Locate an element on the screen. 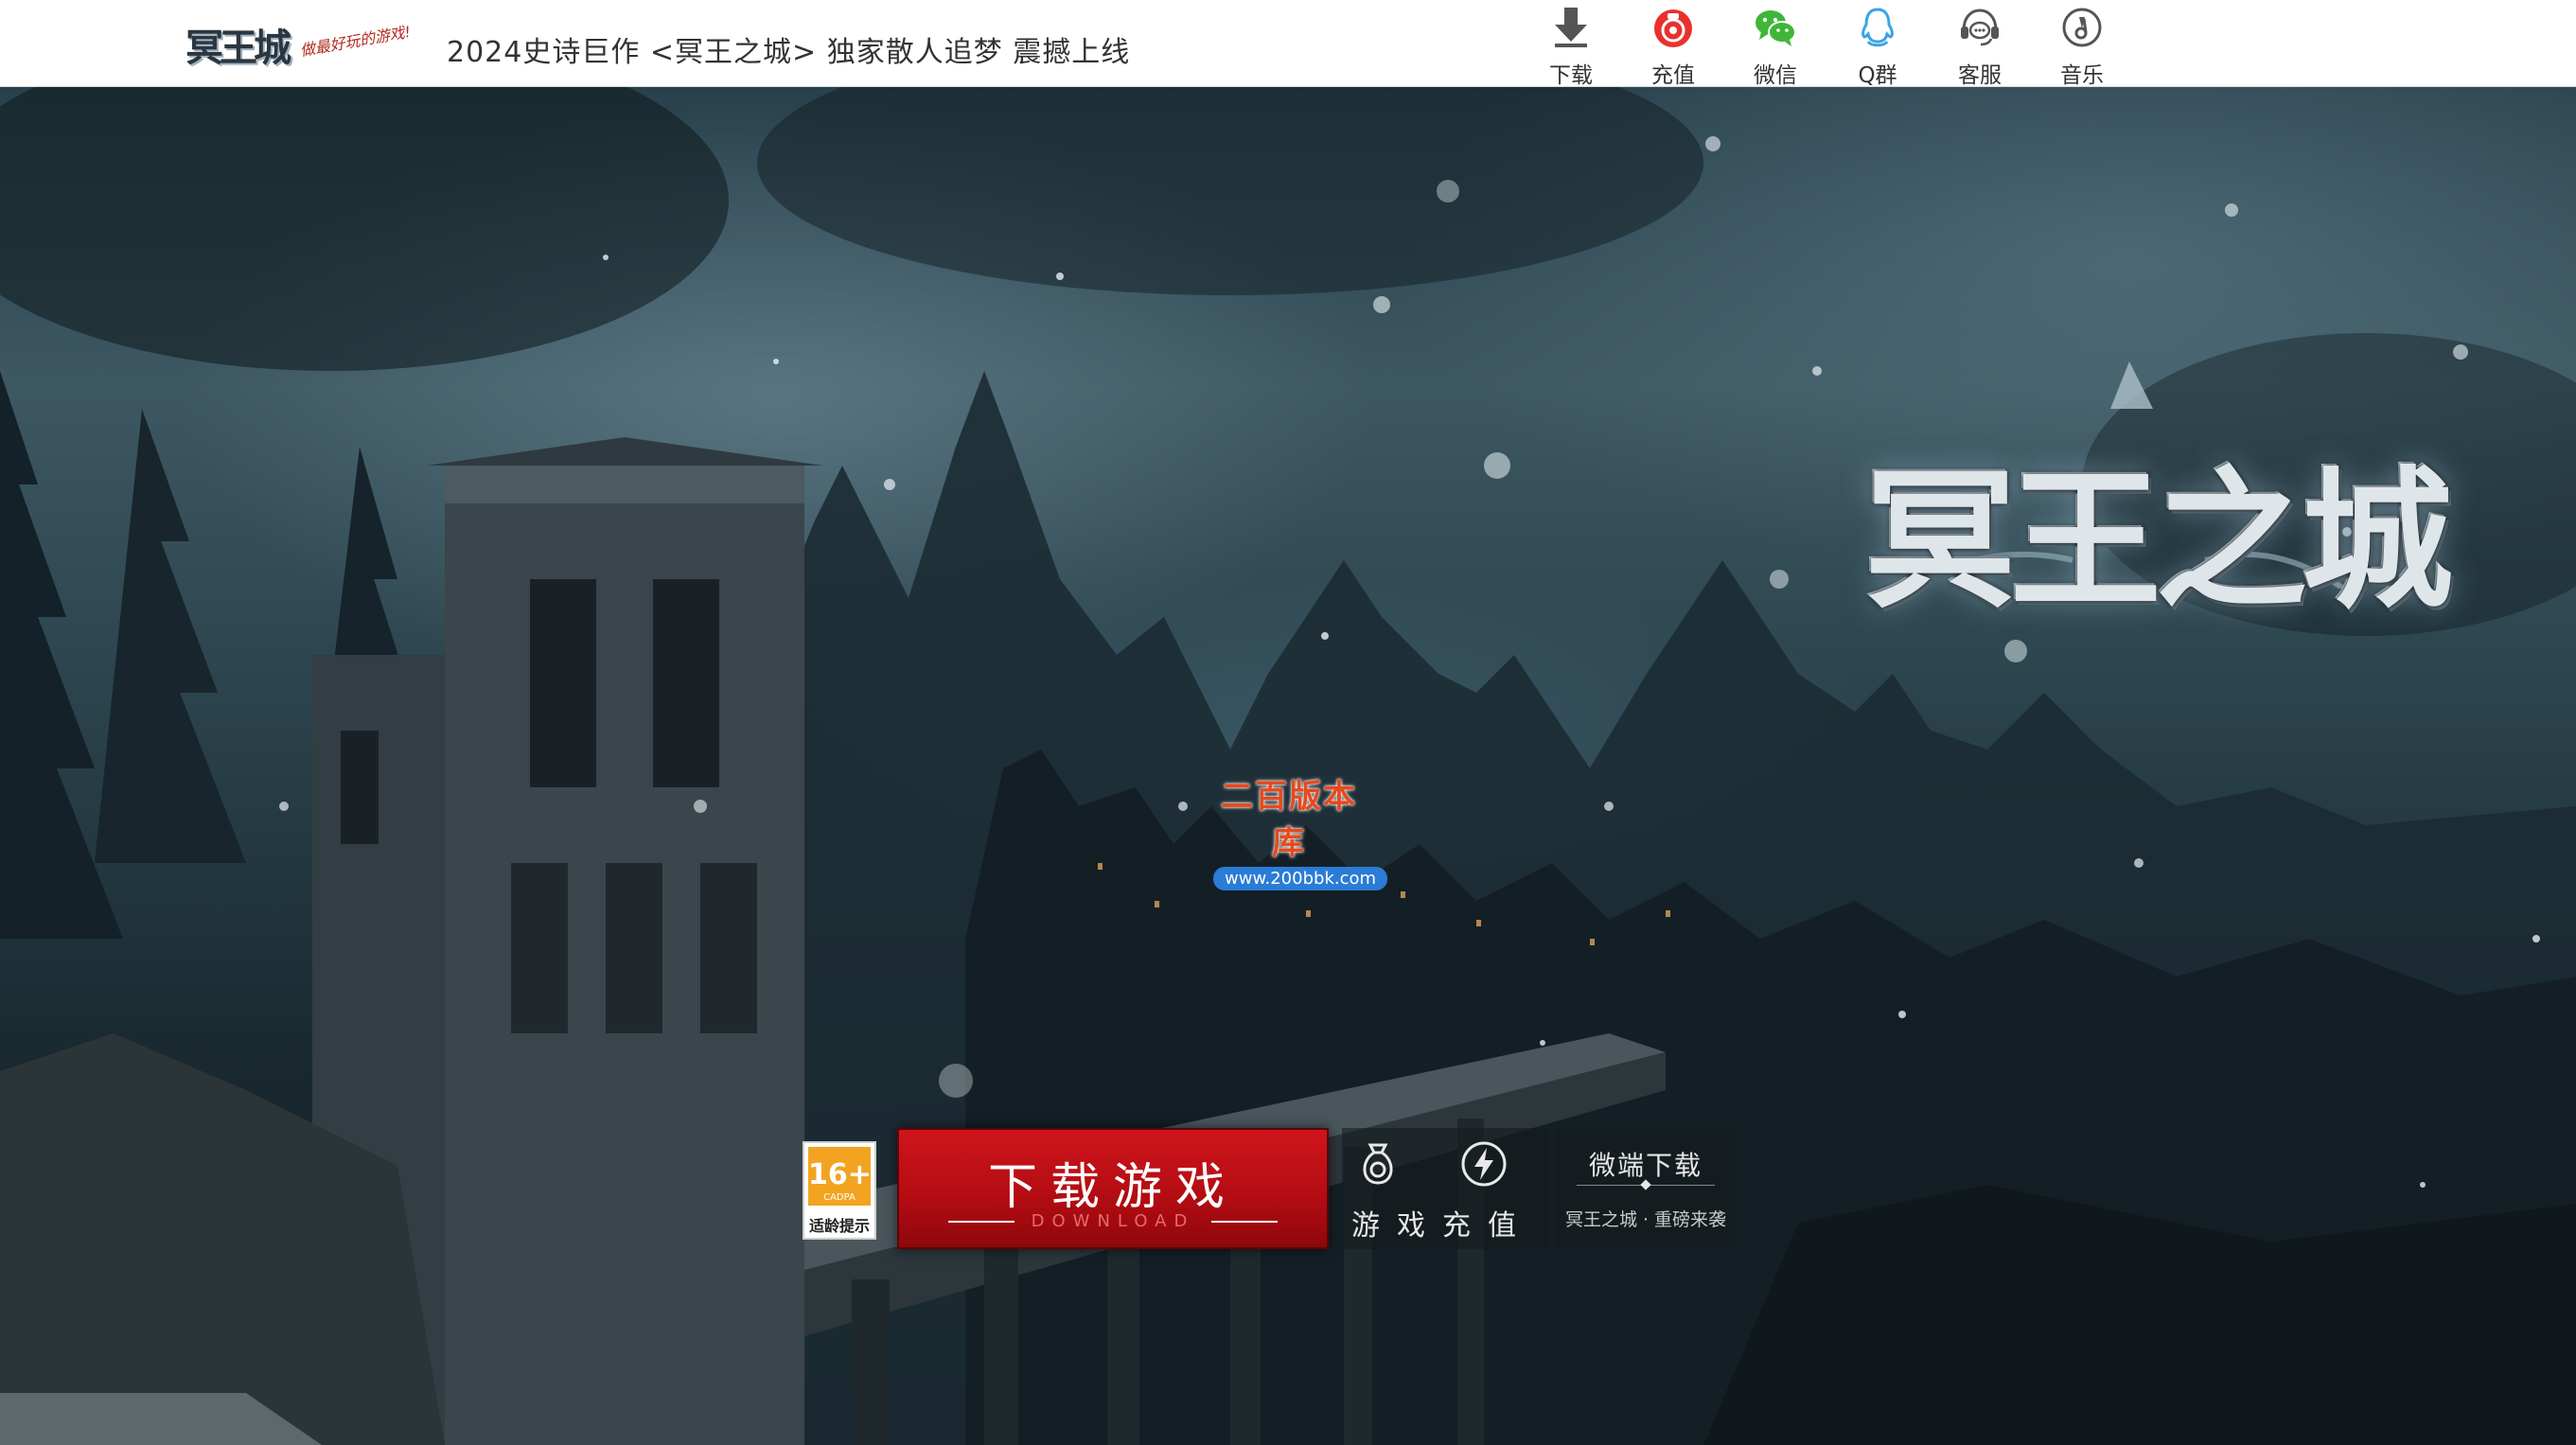  age-rating-badge: 16+ CADPA 适龄提示 is located at coordinates (839, 1190).